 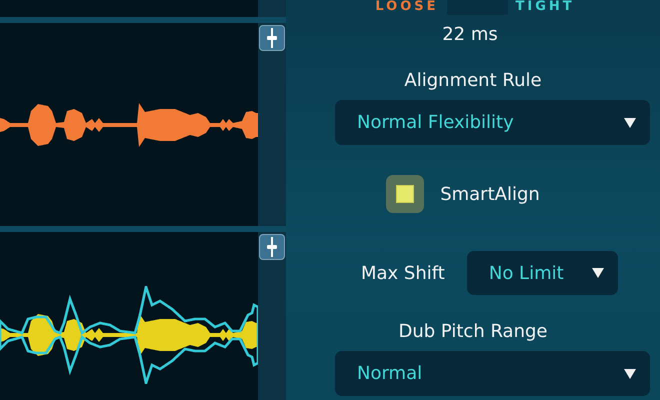 What do you see at coordinates (407, 7) in the screenshot?
I see `loose-label: LOOSE` at bounding box center [407, 7].